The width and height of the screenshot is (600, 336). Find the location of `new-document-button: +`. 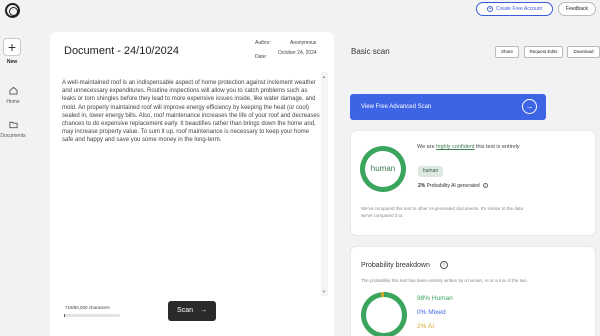

new-document-button: + is located at coordinates (12, 47).